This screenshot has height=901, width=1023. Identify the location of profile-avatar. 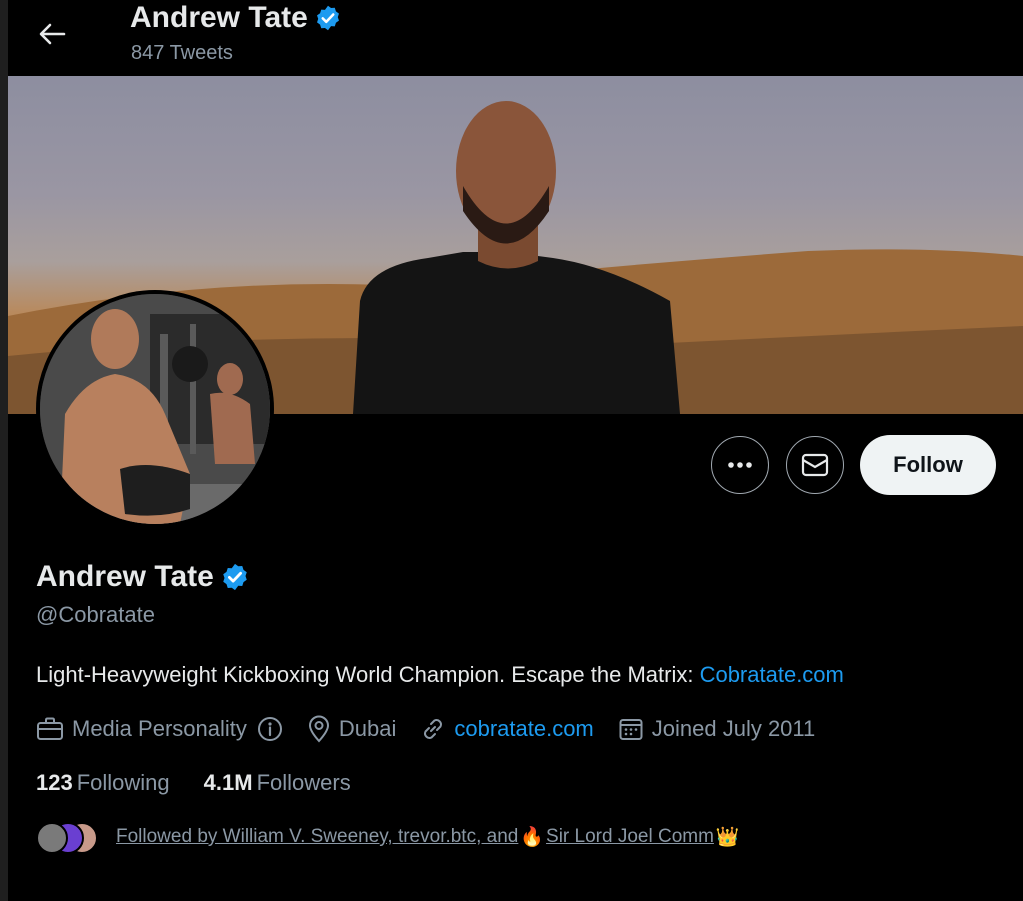
(155, 409).